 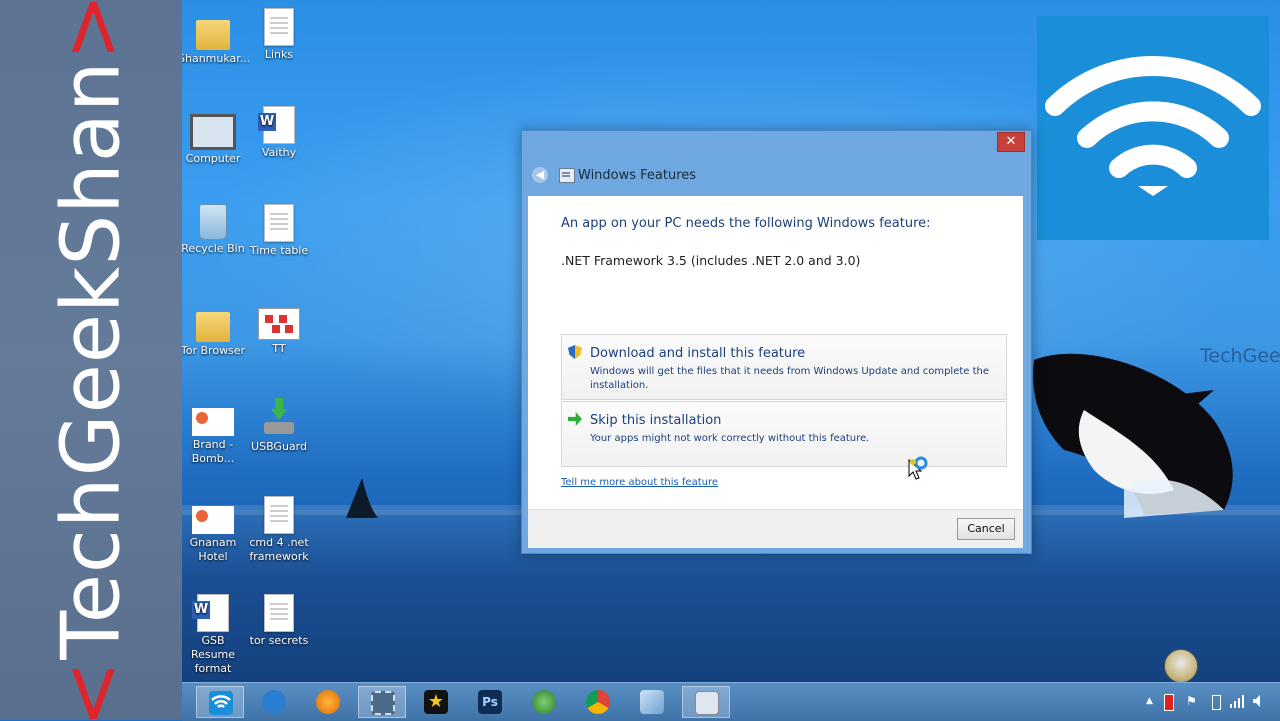 What do you see at coordinates (575, 419) in the screenshot?
I see `green-arrow-icon` at bounding box center [575, 419].